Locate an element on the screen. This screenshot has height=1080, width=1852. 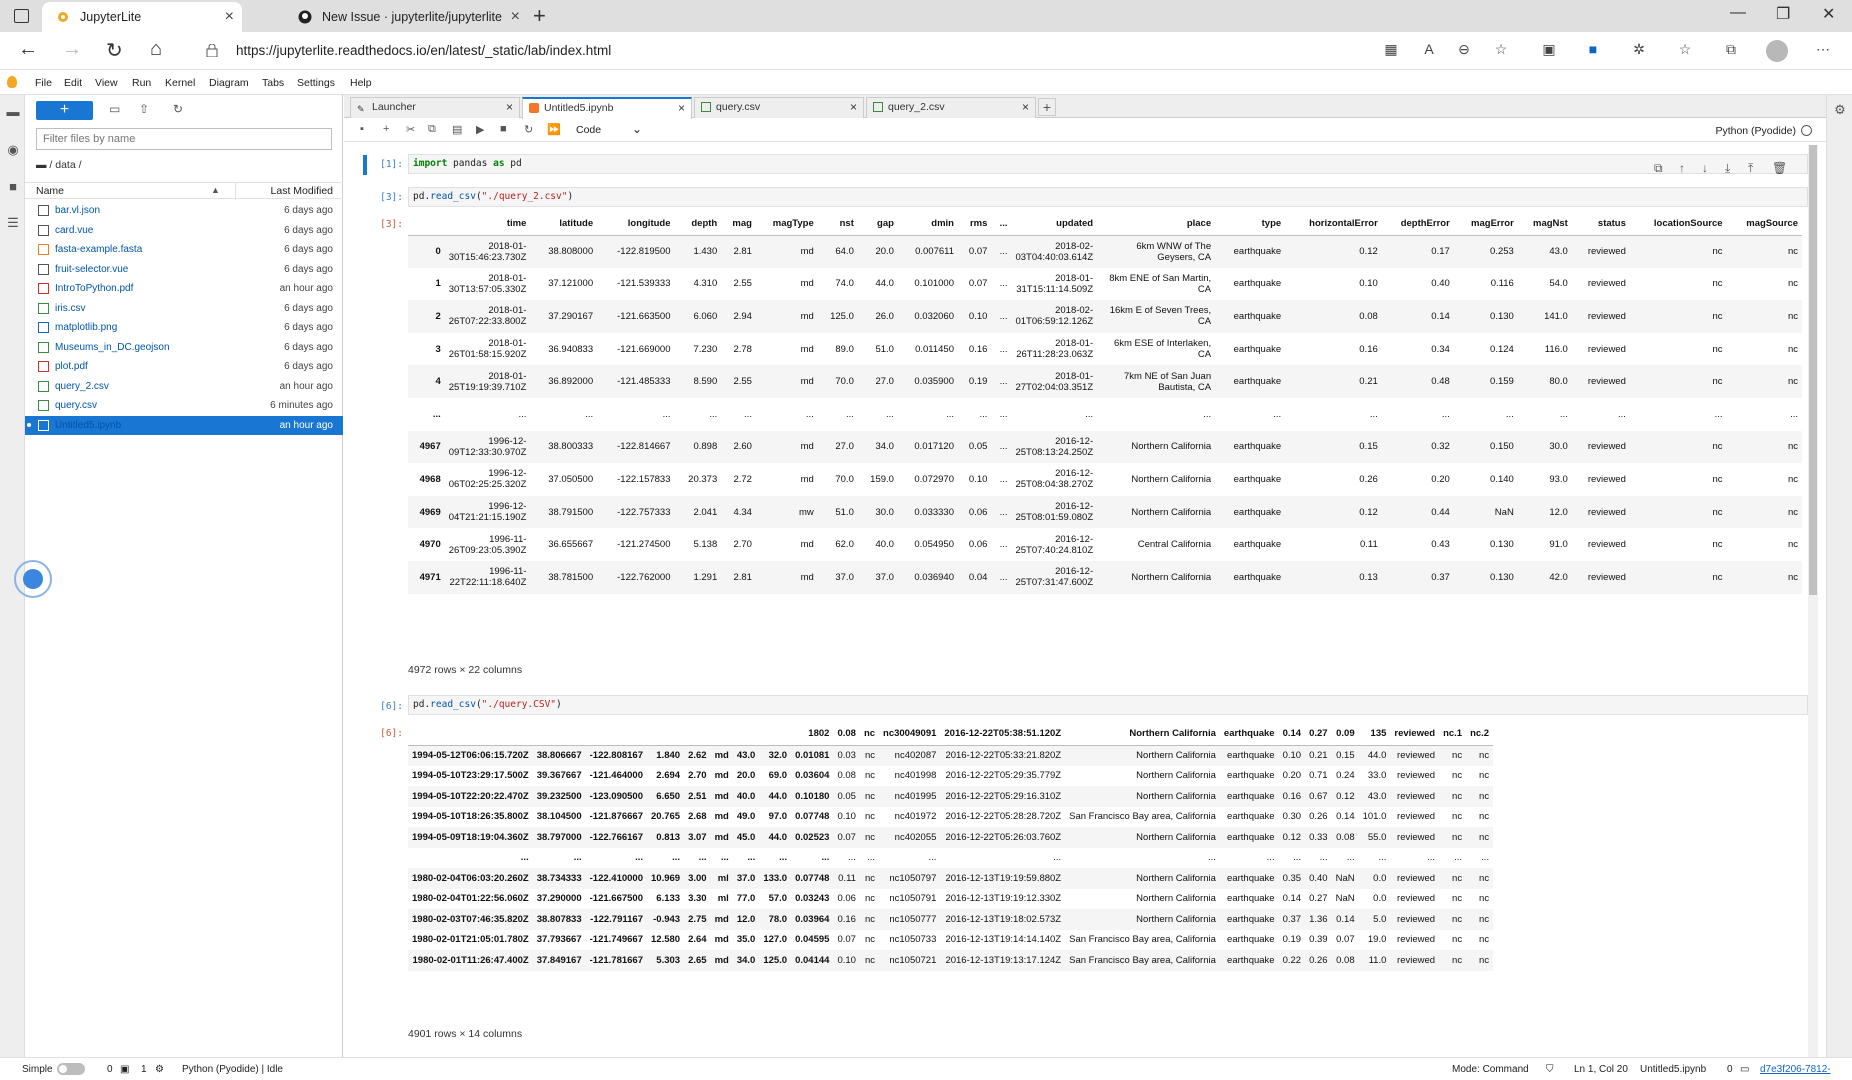
terminals-count: 0 is located at coordinates (110, 1069).